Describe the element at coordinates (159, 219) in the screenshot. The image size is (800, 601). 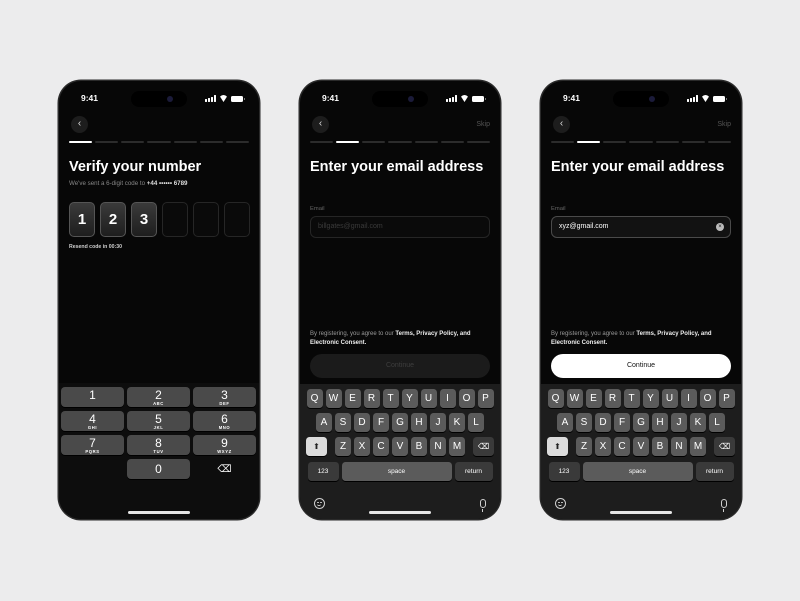
I see `otp-code-input: 1 2 3` at that location.